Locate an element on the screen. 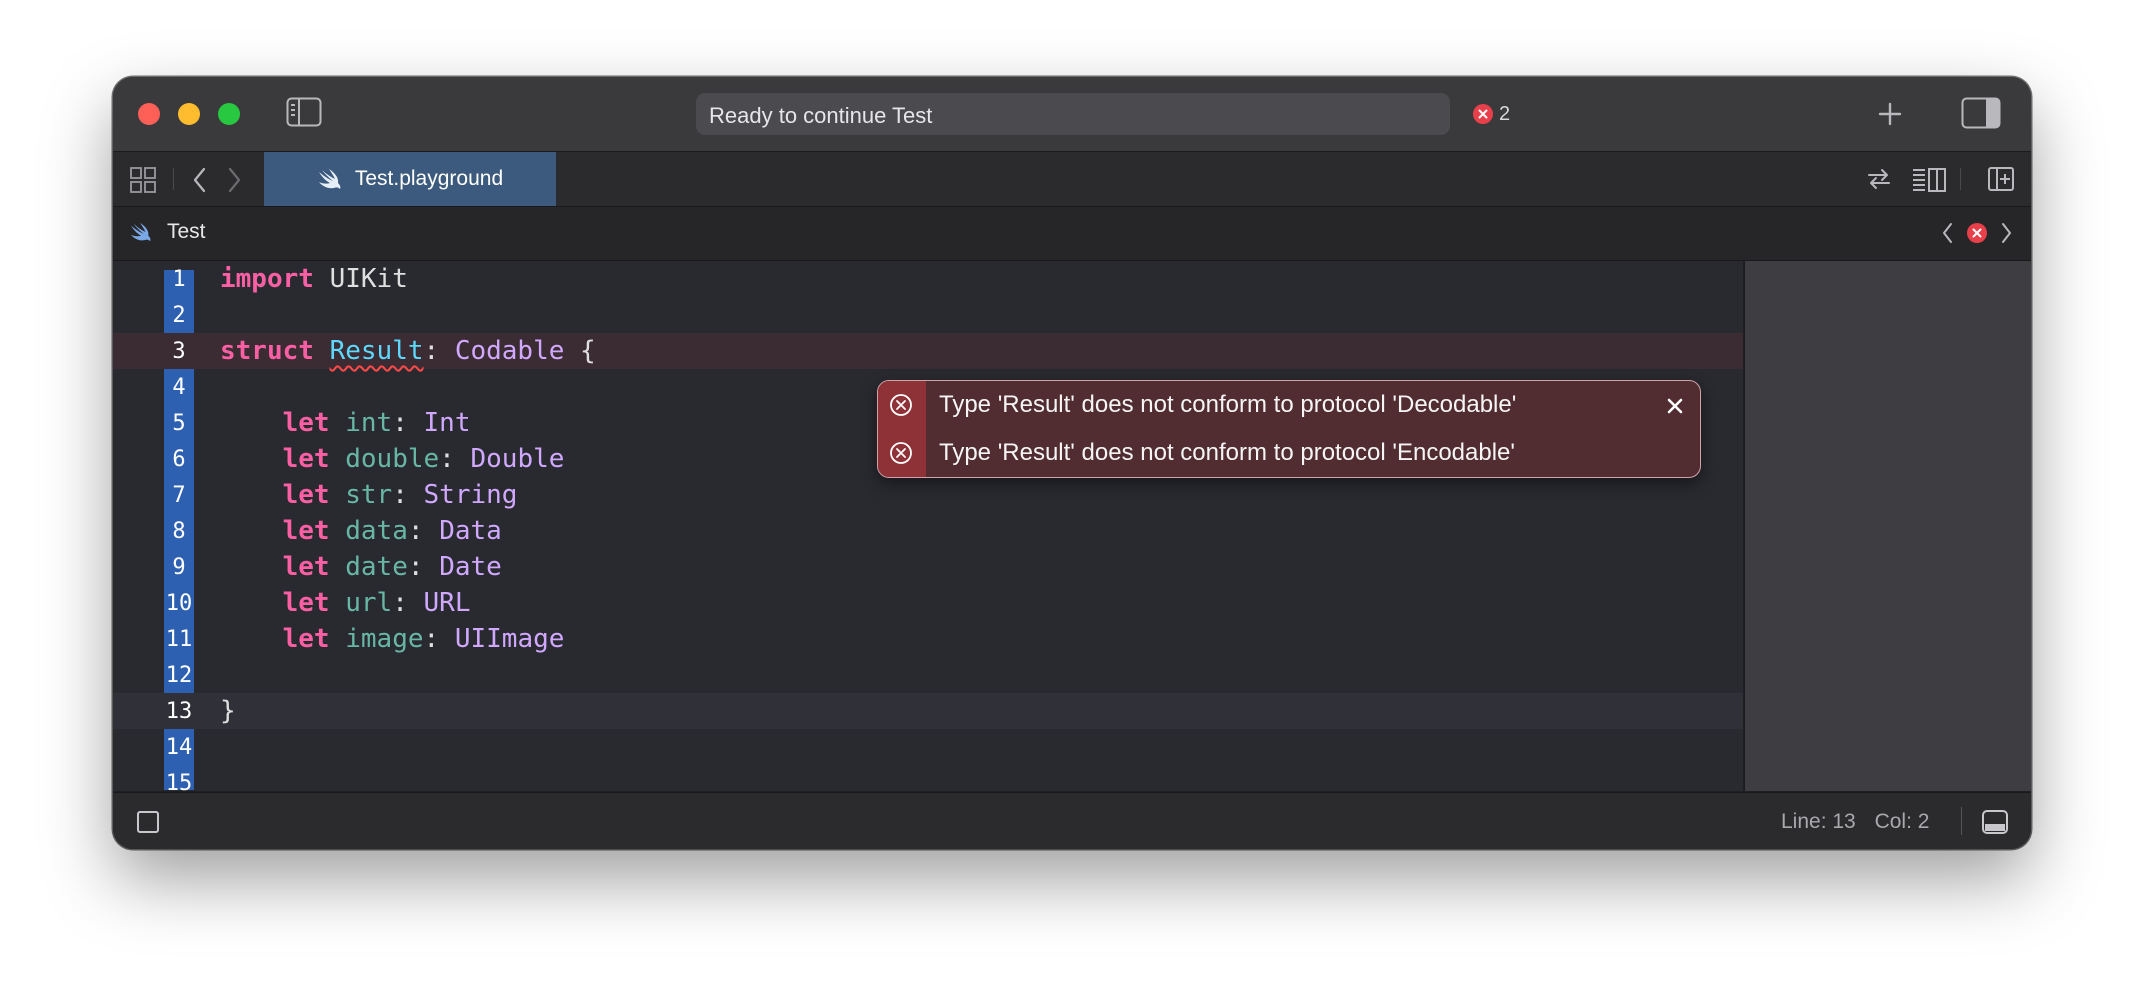 The height and width of the screenshot is (998, 2144). code-line: 2 is located at coordinates (928, 315).